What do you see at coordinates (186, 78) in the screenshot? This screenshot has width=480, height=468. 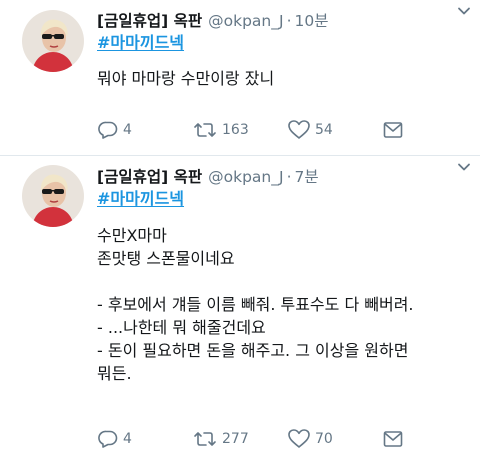 I see `tweet-text: 뭐야 마마랑 수만이랑 잤니` at bounding box center [186, 78].